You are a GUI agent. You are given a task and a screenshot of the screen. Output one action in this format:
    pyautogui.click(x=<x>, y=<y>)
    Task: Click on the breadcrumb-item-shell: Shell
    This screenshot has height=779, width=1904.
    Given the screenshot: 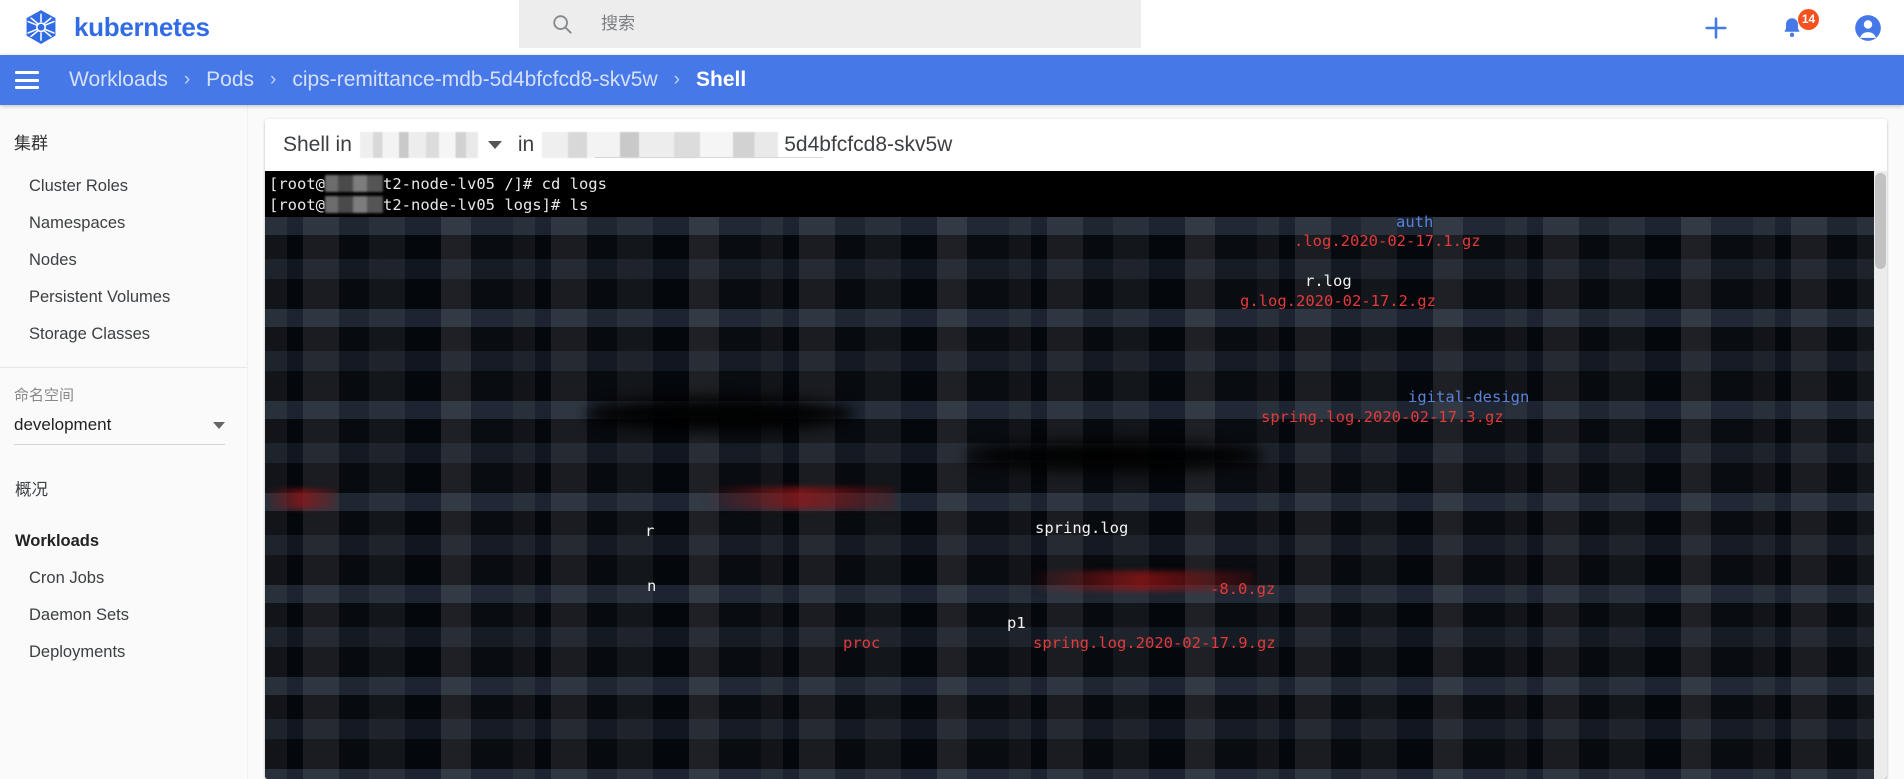 What is the action you would take?
    pyautogui.click(x=721, y=79)
    